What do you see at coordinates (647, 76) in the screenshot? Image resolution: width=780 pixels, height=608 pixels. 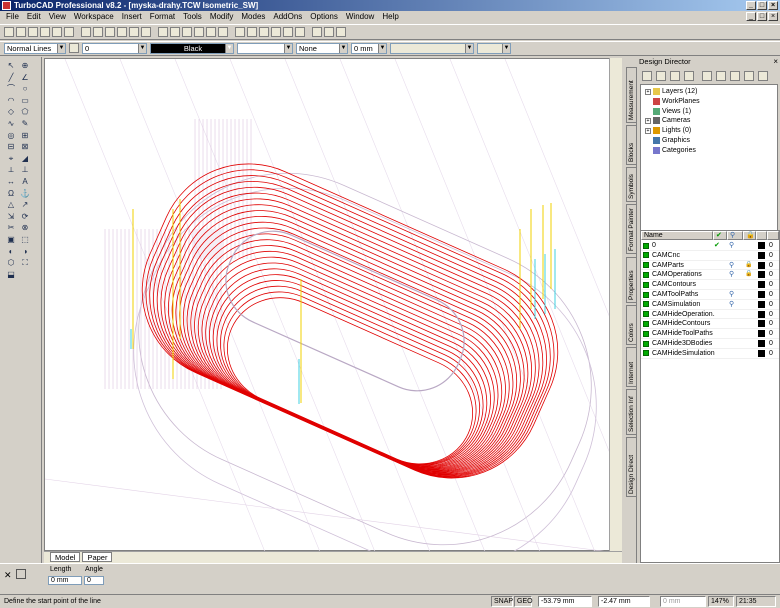 I see `insert-layer-icon` at bounding box center [647, 76].